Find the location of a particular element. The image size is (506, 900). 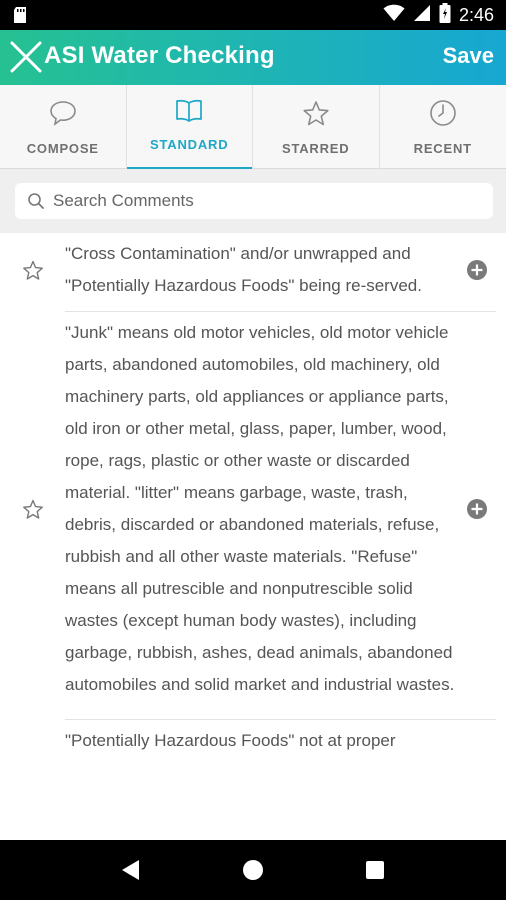

home-circle-icon is located at coordinates (253, 870).